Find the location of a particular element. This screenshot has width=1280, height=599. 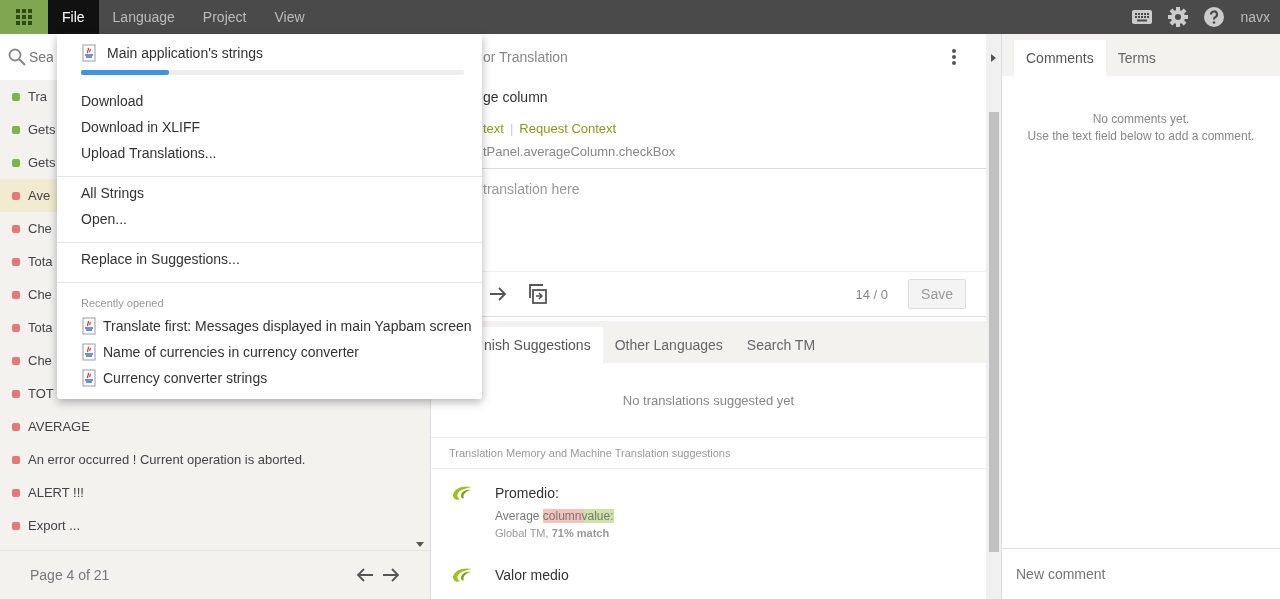

section-heading: Translation Memory and Machine Translation suggestions is located at coordinates (590, 453).